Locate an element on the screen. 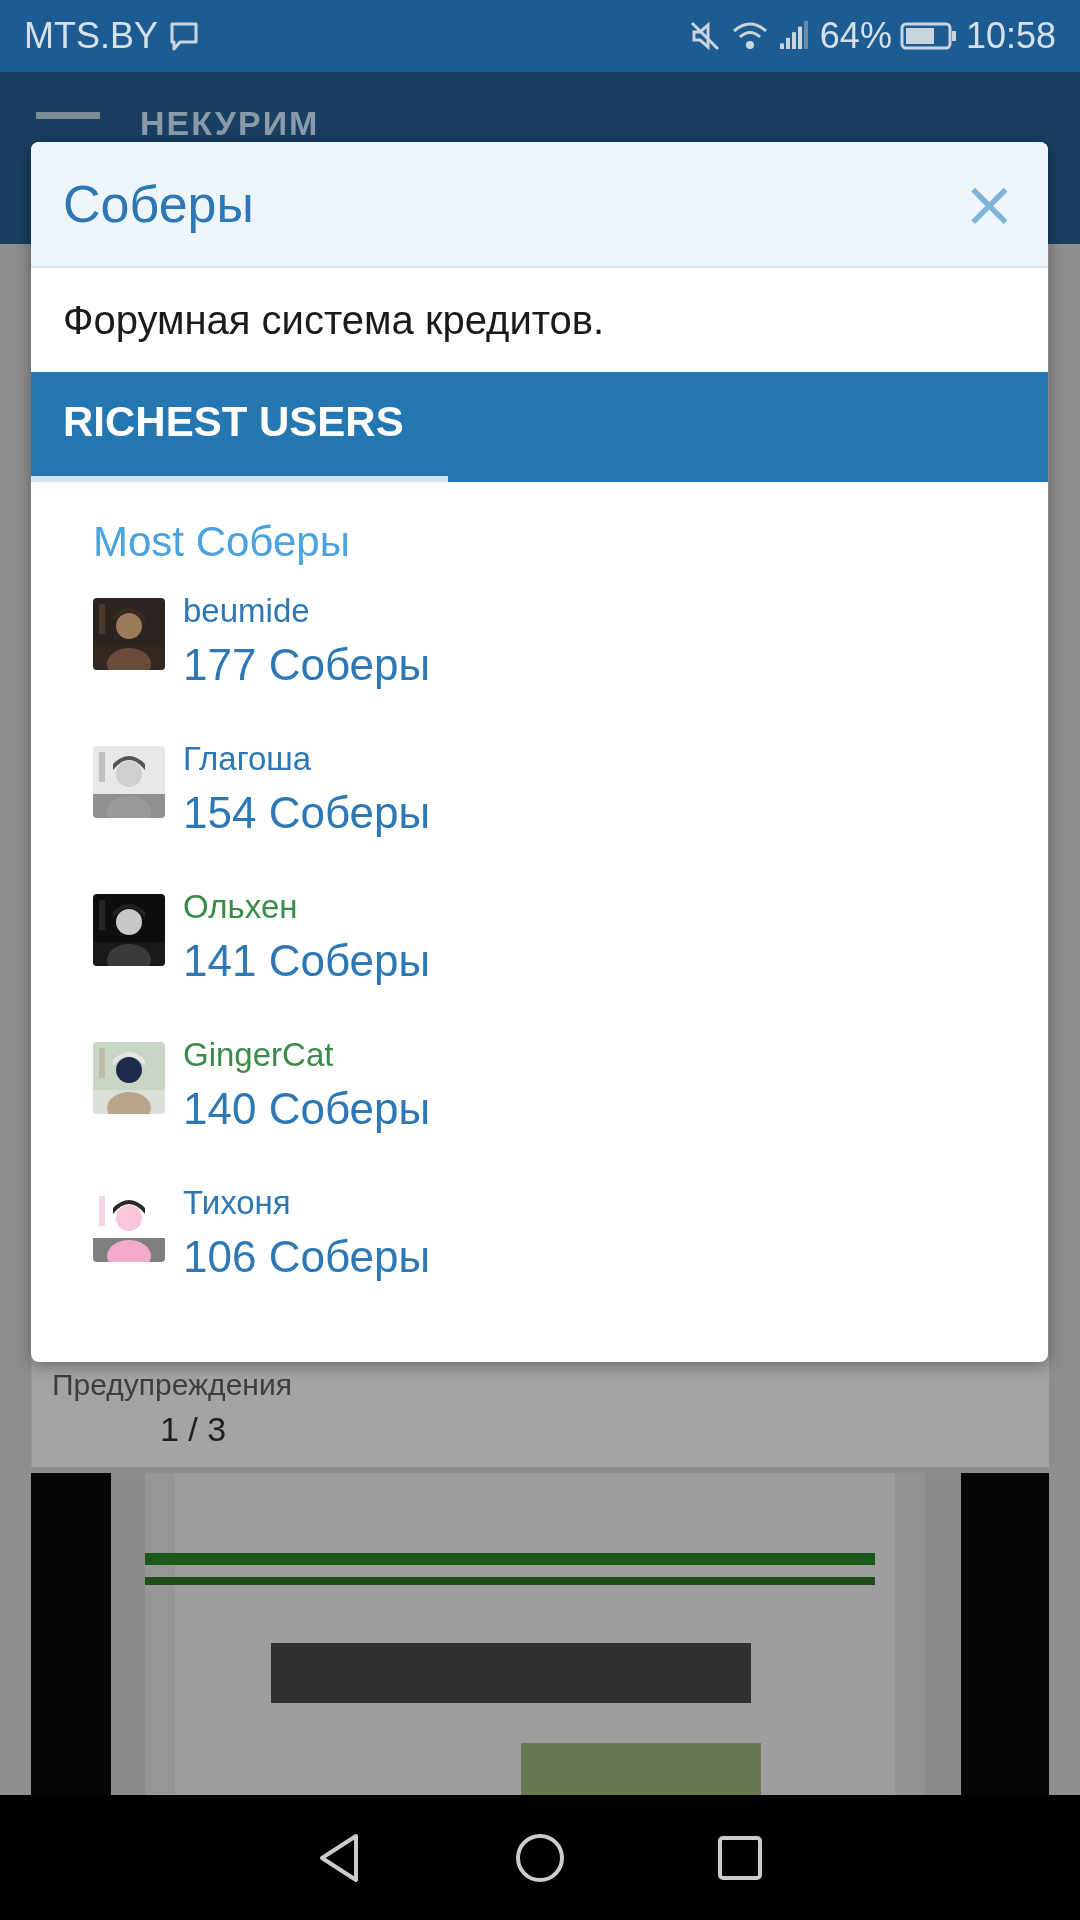  user-name-link: Тихоня is located at coordinates (237, 1203).